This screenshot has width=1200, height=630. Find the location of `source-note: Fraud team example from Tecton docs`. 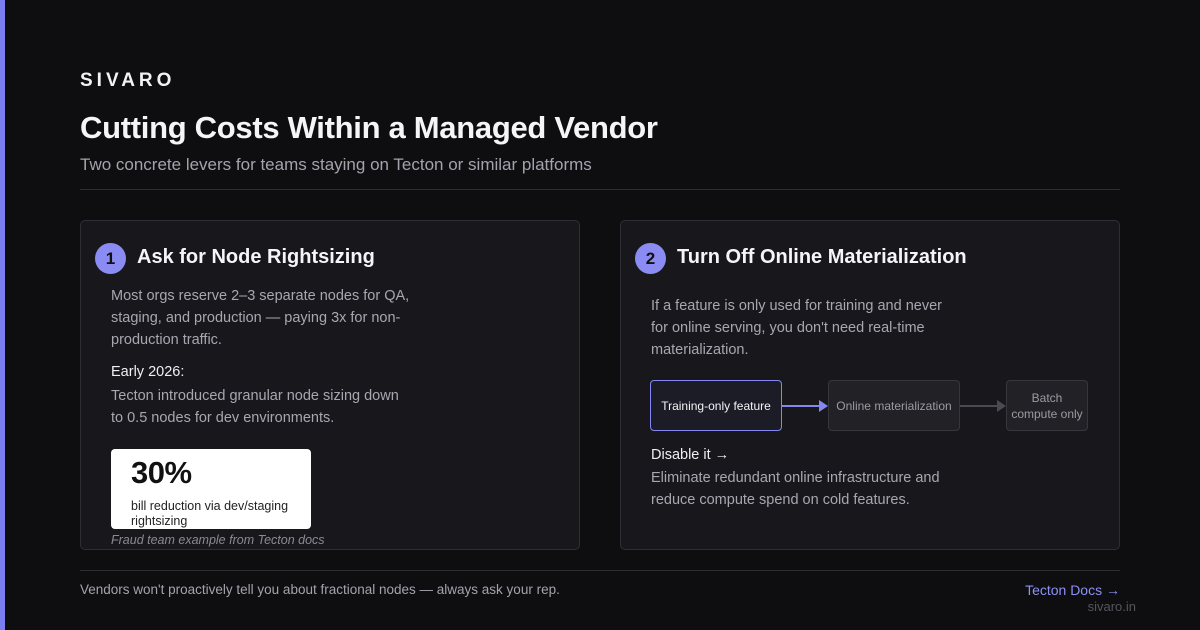

source-note: Fraud team example from Tecton docs is located at coordinates (218, 540).